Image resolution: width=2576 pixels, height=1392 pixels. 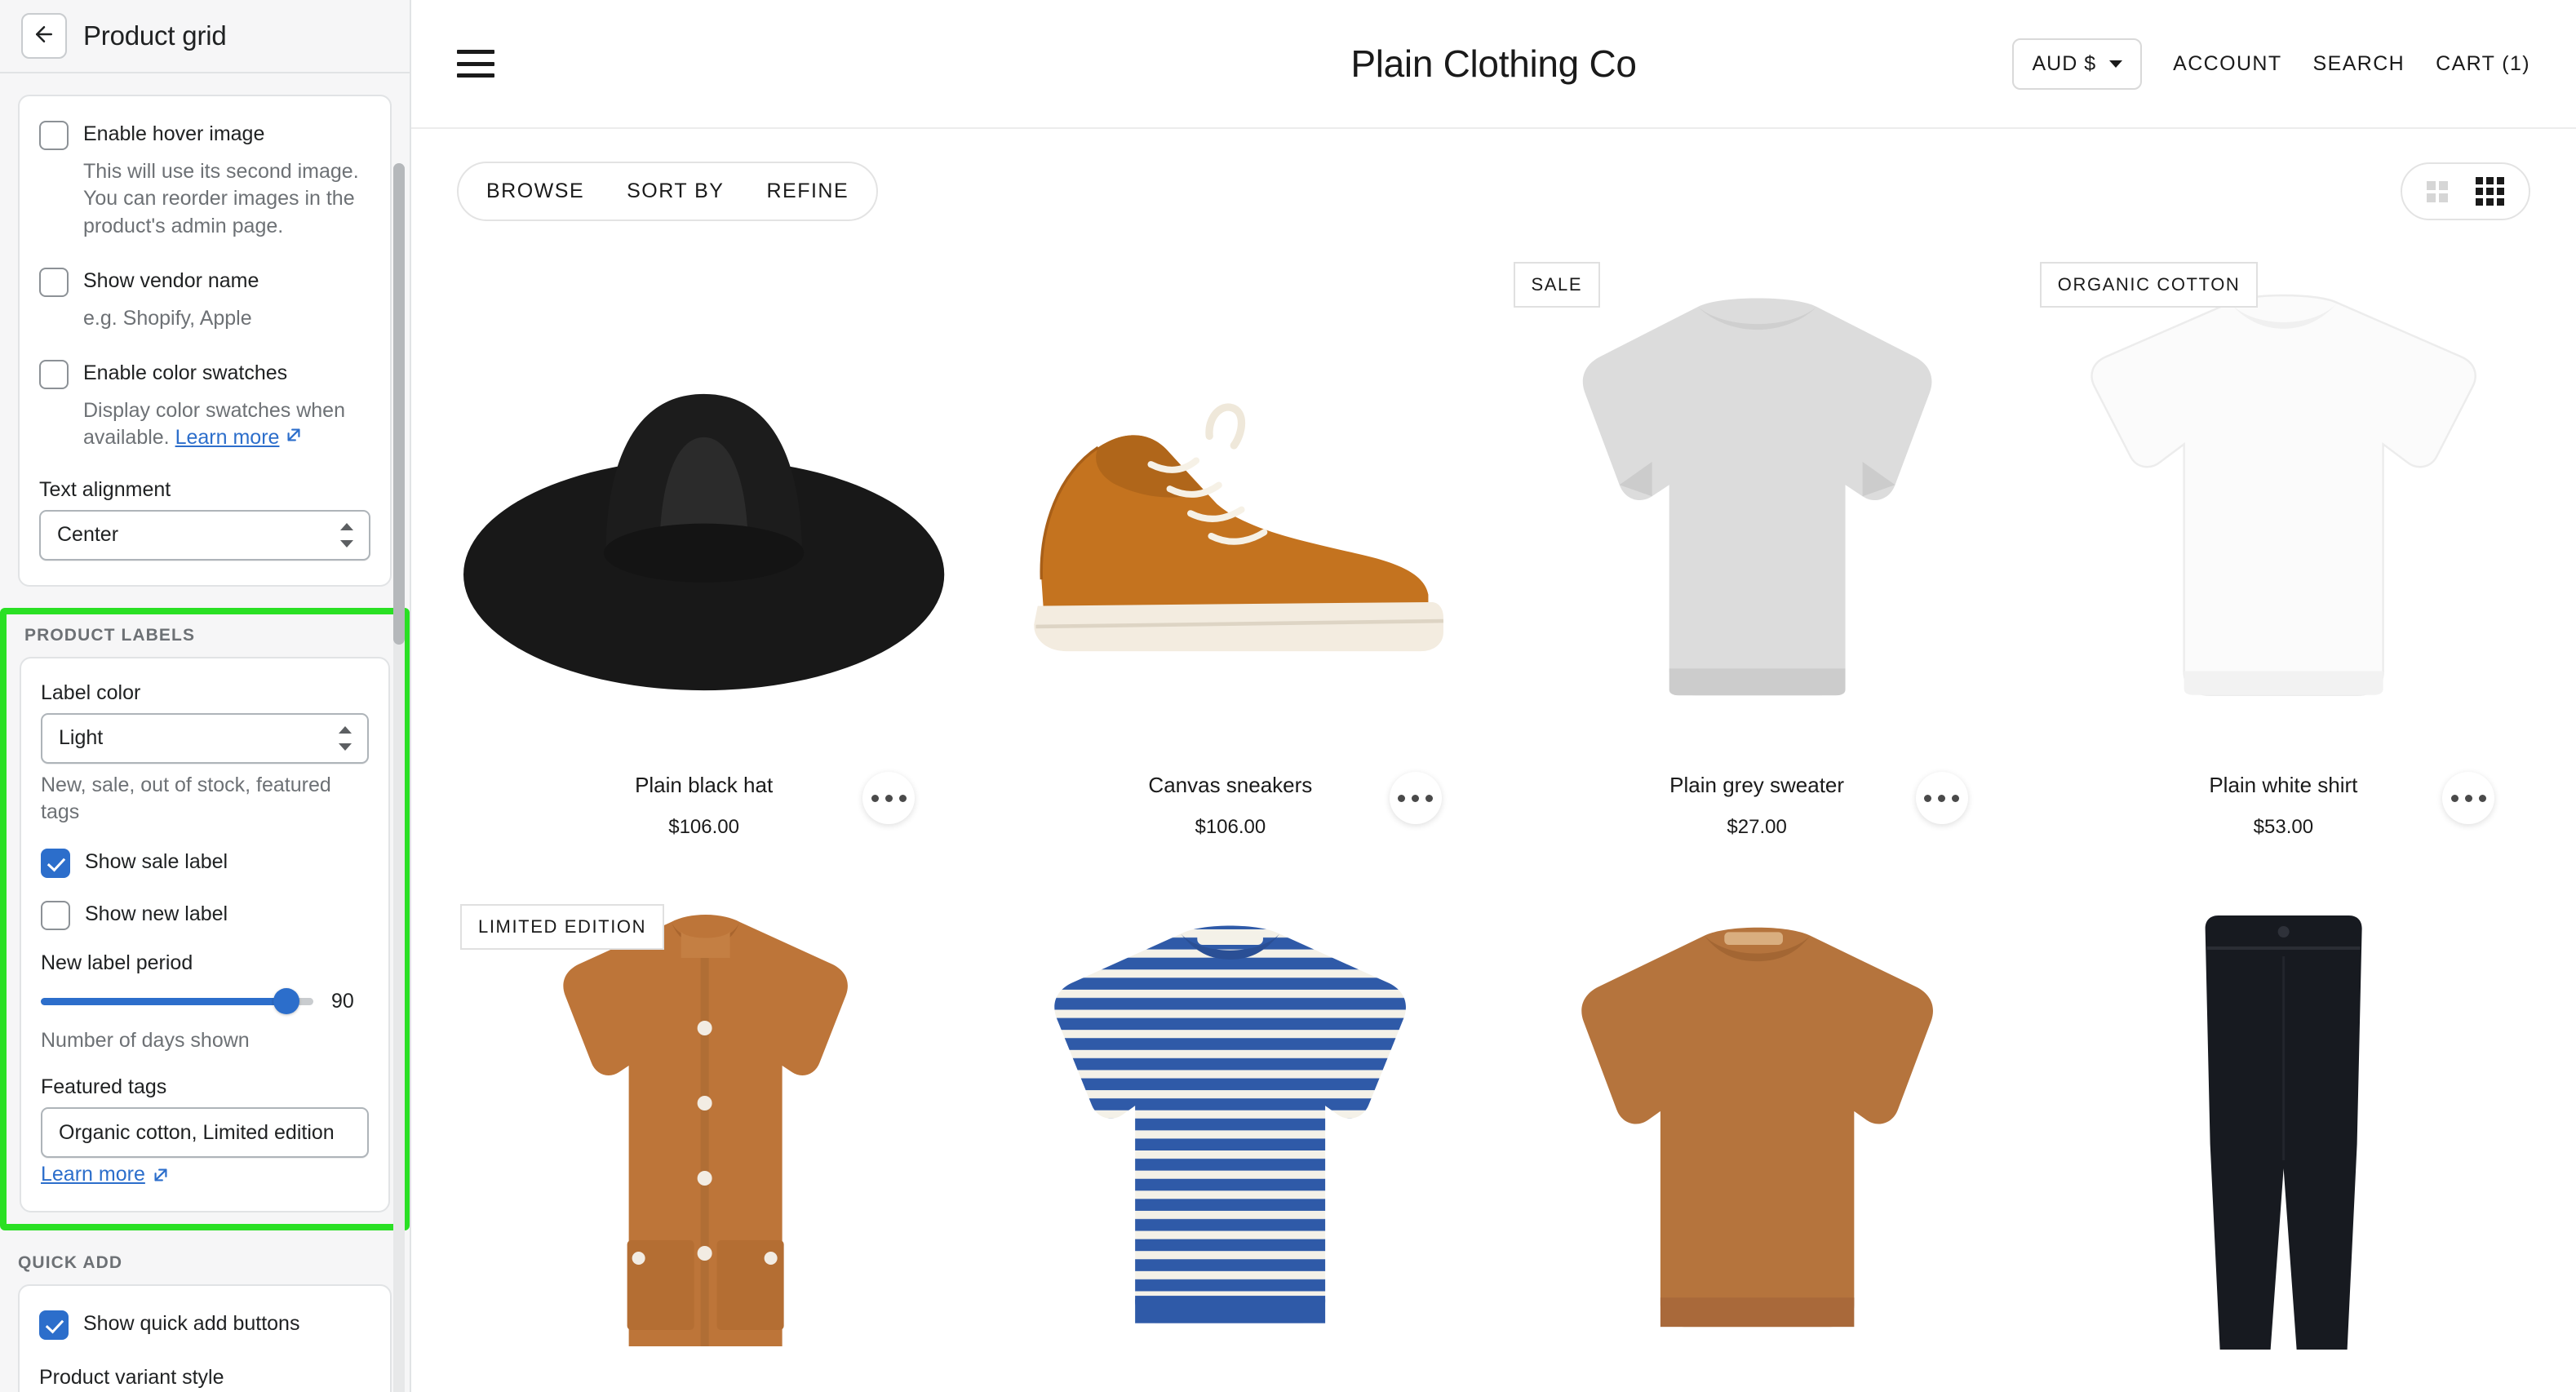 What do you see at coordinates (562, 927) in the screenshot?
I see `product-label-tag: LIMITED EDITION` at bounding box center [562, 927].